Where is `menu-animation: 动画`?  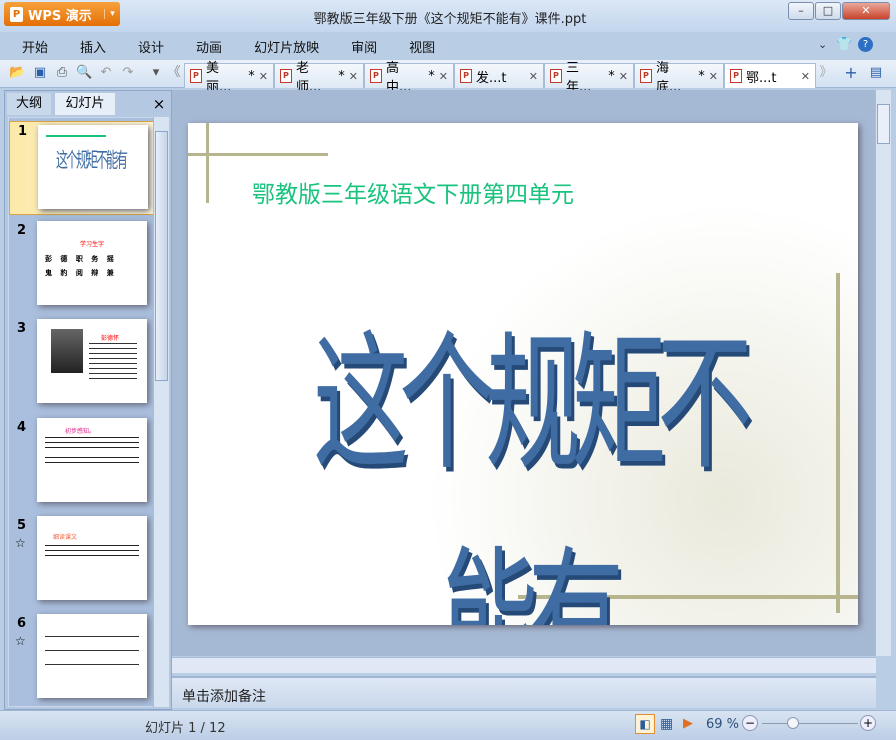 menu-animation: 动画 is located at coordinates (209, 46).